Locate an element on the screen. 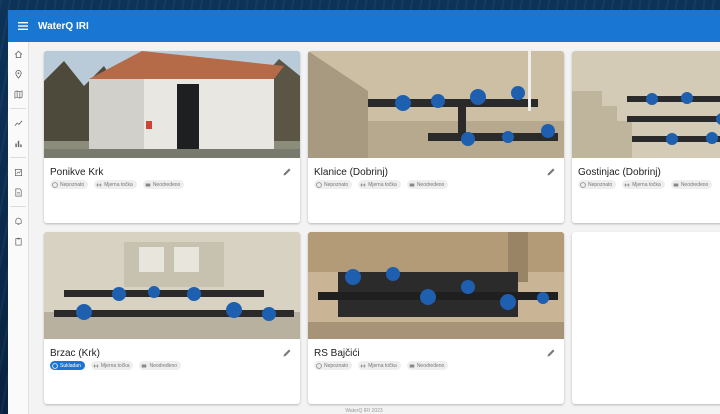 The height and width of the screenshot is (414, 720). sidebar-item-home is located at coordinates (18, 54).